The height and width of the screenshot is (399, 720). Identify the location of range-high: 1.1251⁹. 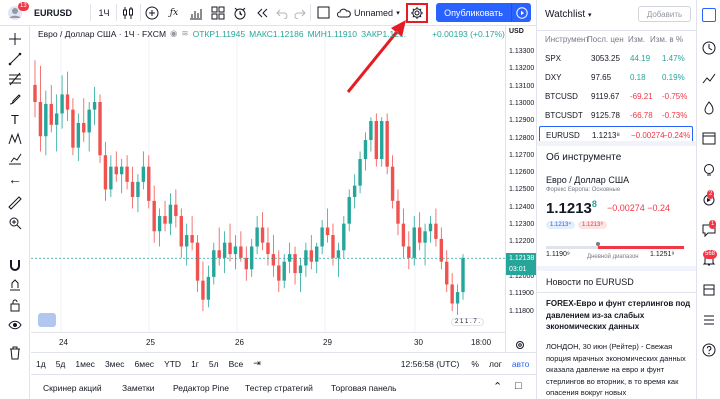
(662, 254).